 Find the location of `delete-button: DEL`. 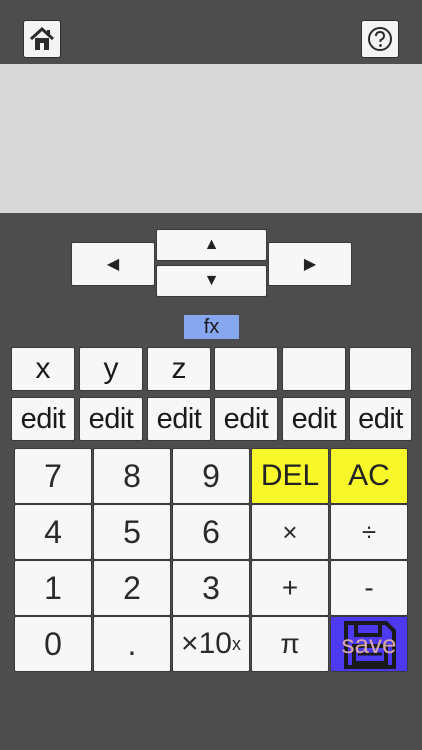

delete-button: DEL is located at coordinates (290, 476).